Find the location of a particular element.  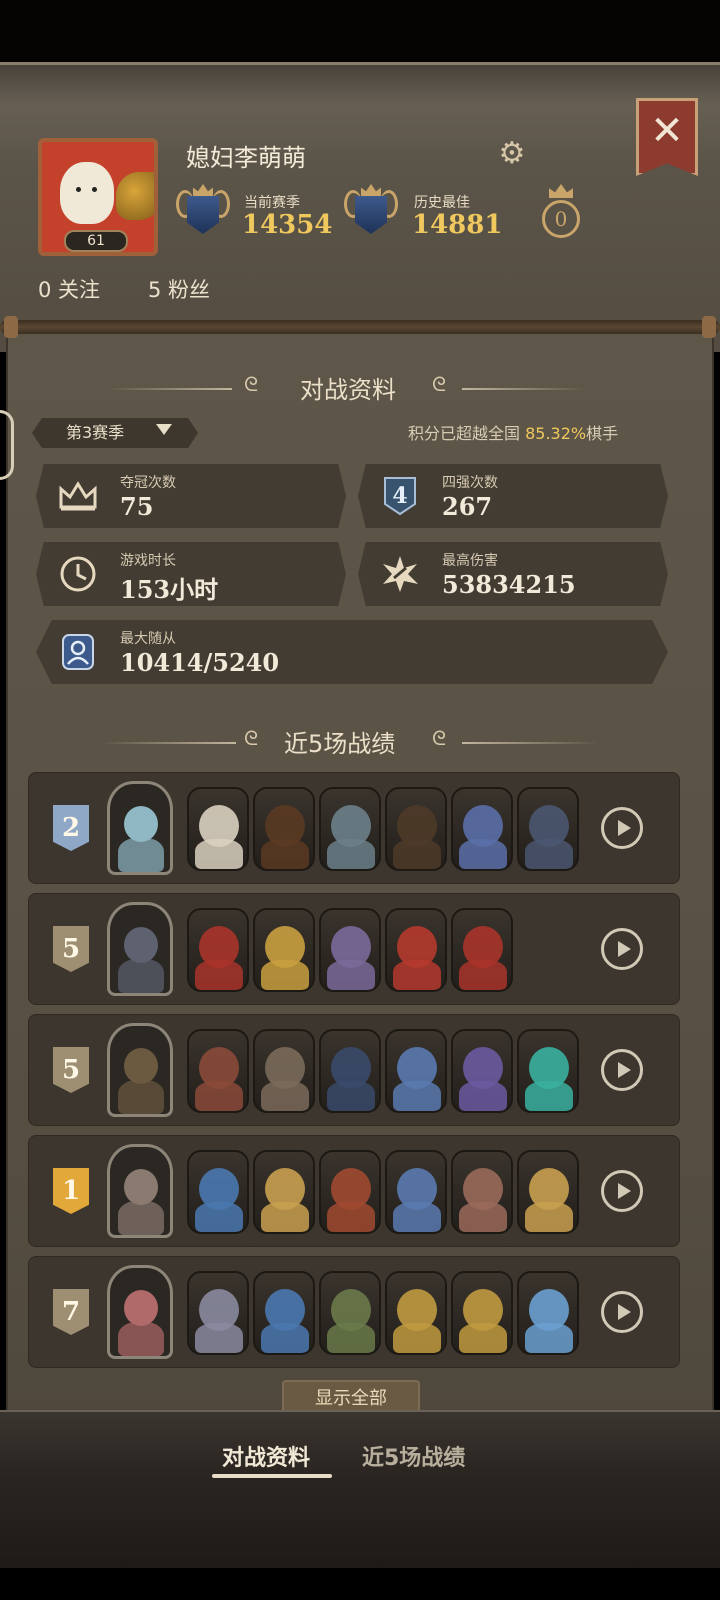

crown-count: 0 is located at coordinates (561, 219).